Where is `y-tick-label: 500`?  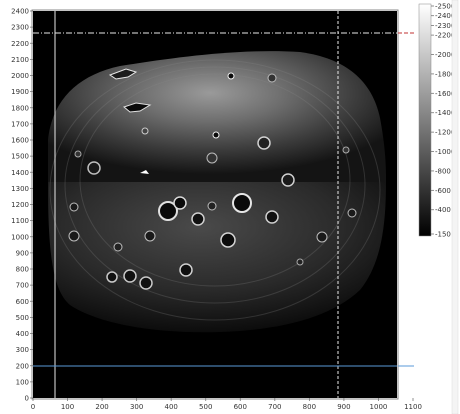
y-tick-label: 500 is located at coordinates (22, 318).